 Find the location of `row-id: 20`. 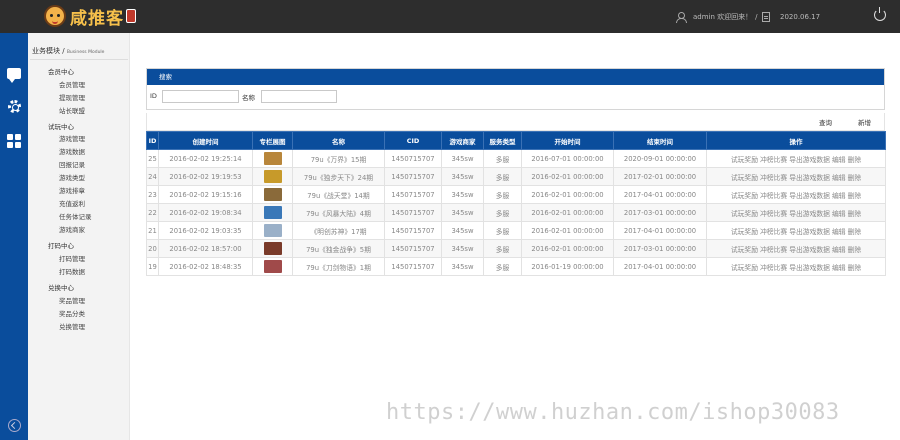

row-id: 20 is located at coordinates (152, 248).